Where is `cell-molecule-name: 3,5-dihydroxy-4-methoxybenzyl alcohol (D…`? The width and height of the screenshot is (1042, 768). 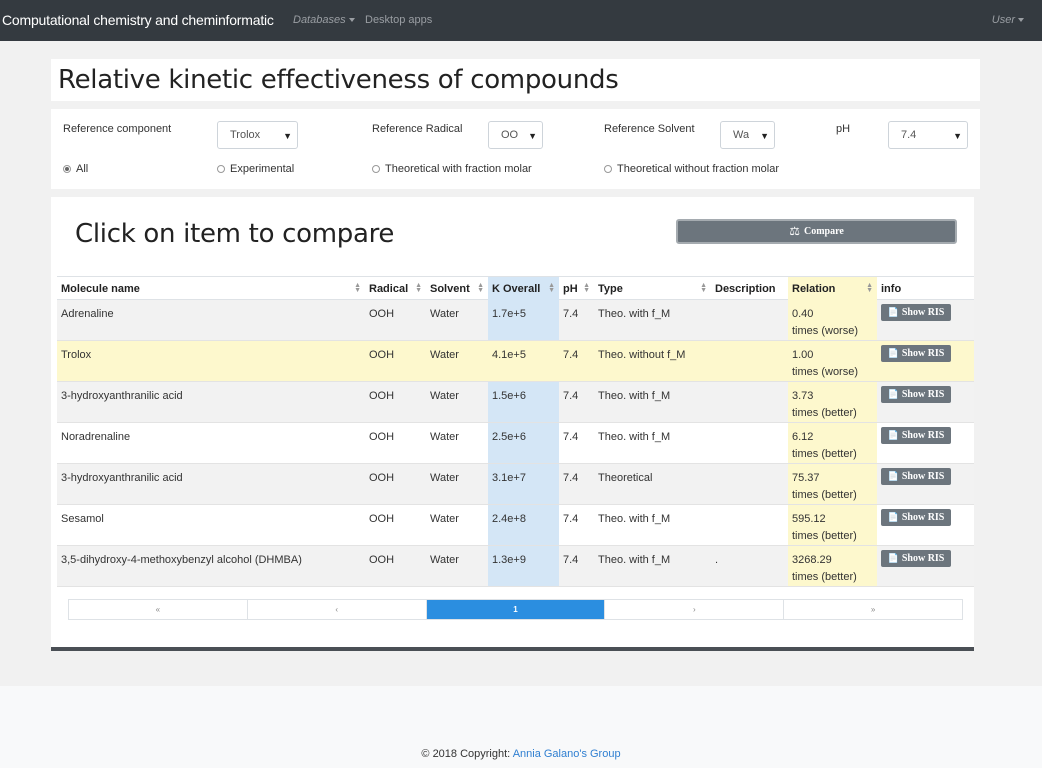
cell-molecule-name: 3,5-dihydroxy-4-methoxybenzyl alcohol (D… is located at coordinates (181, 560).